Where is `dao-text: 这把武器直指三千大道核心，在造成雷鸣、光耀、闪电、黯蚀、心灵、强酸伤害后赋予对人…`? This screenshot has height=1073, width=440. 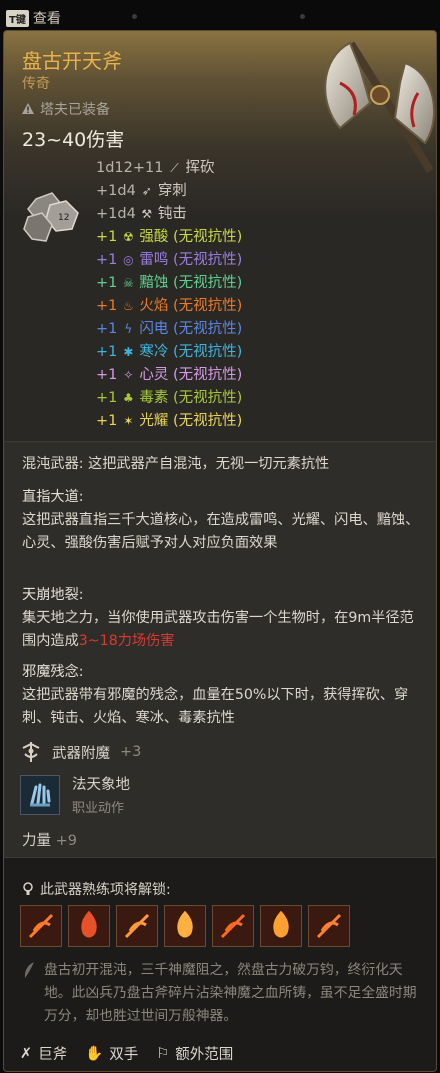
dao-text: 这把武器直指三千大道核心，在造成雷鸣、光耀、闪电、黯蚀、心灵、强酸伤害后赋予对人… is located at coordinates (221, 531).